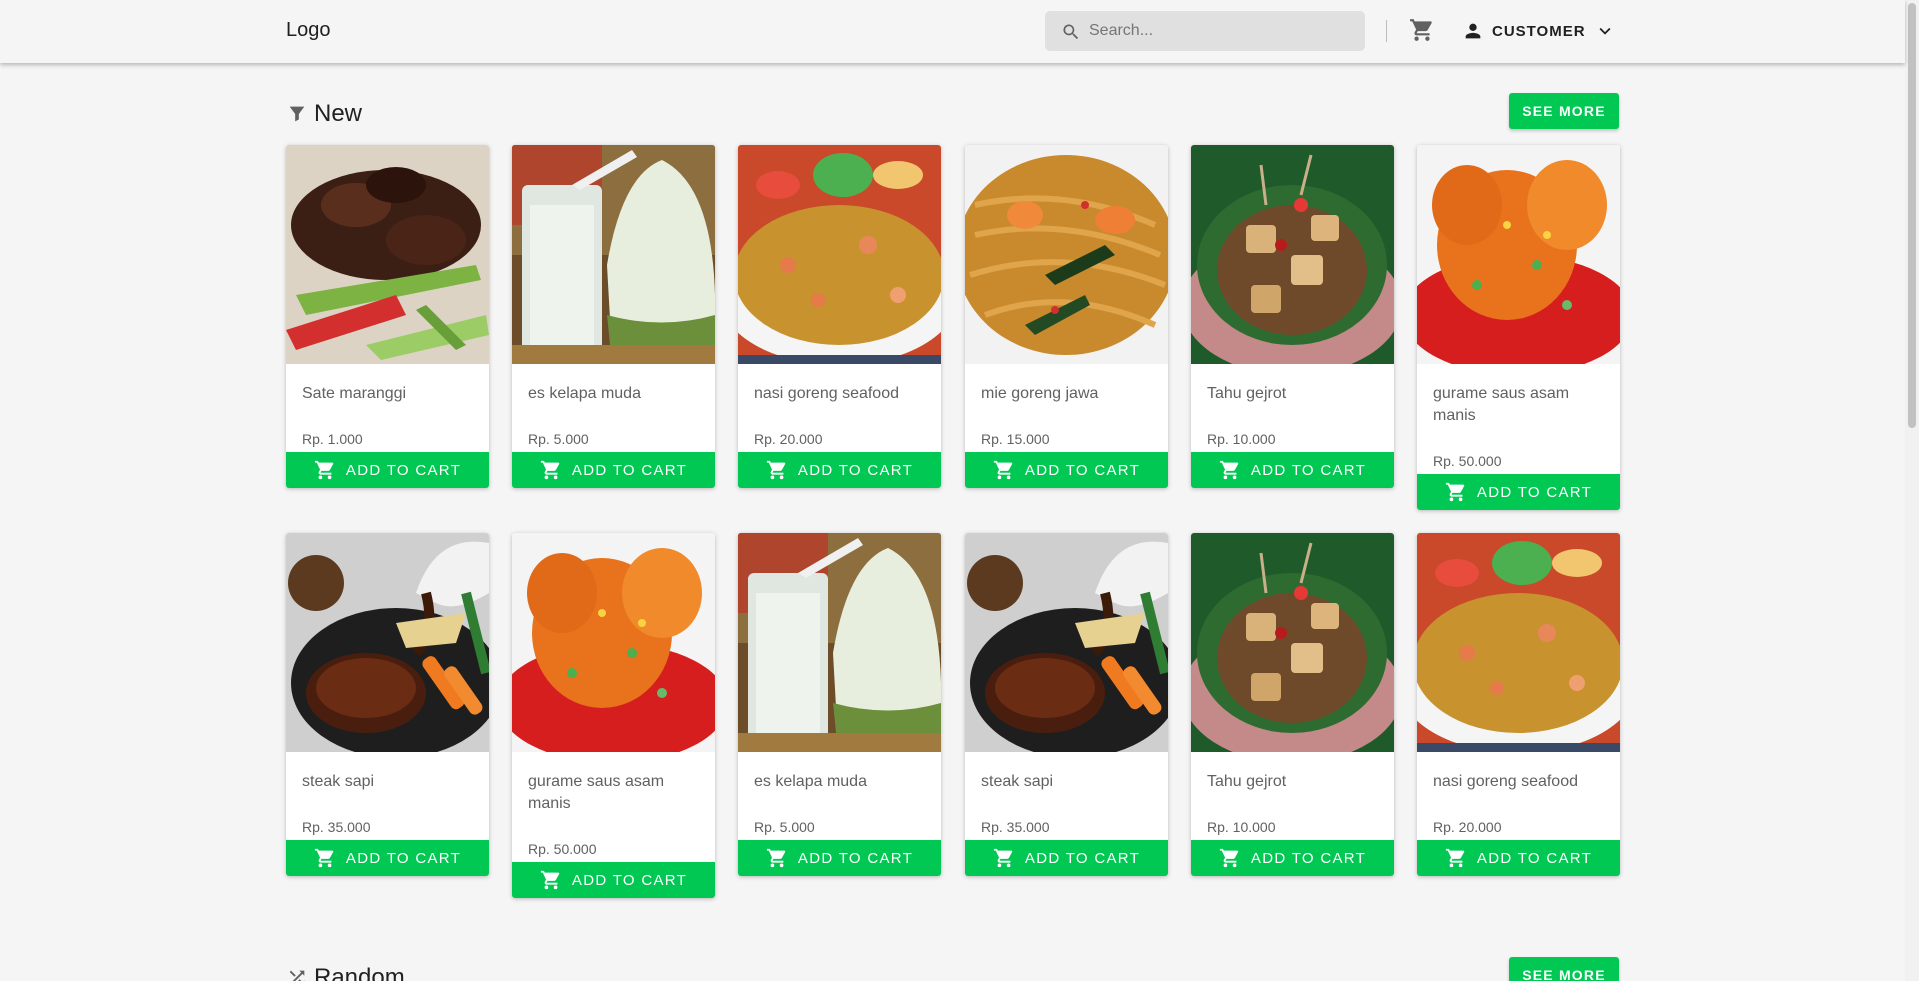 The width and height of the screenshot is (1919, 981). I want to click on section-random-title: Random, so click(359, 972).